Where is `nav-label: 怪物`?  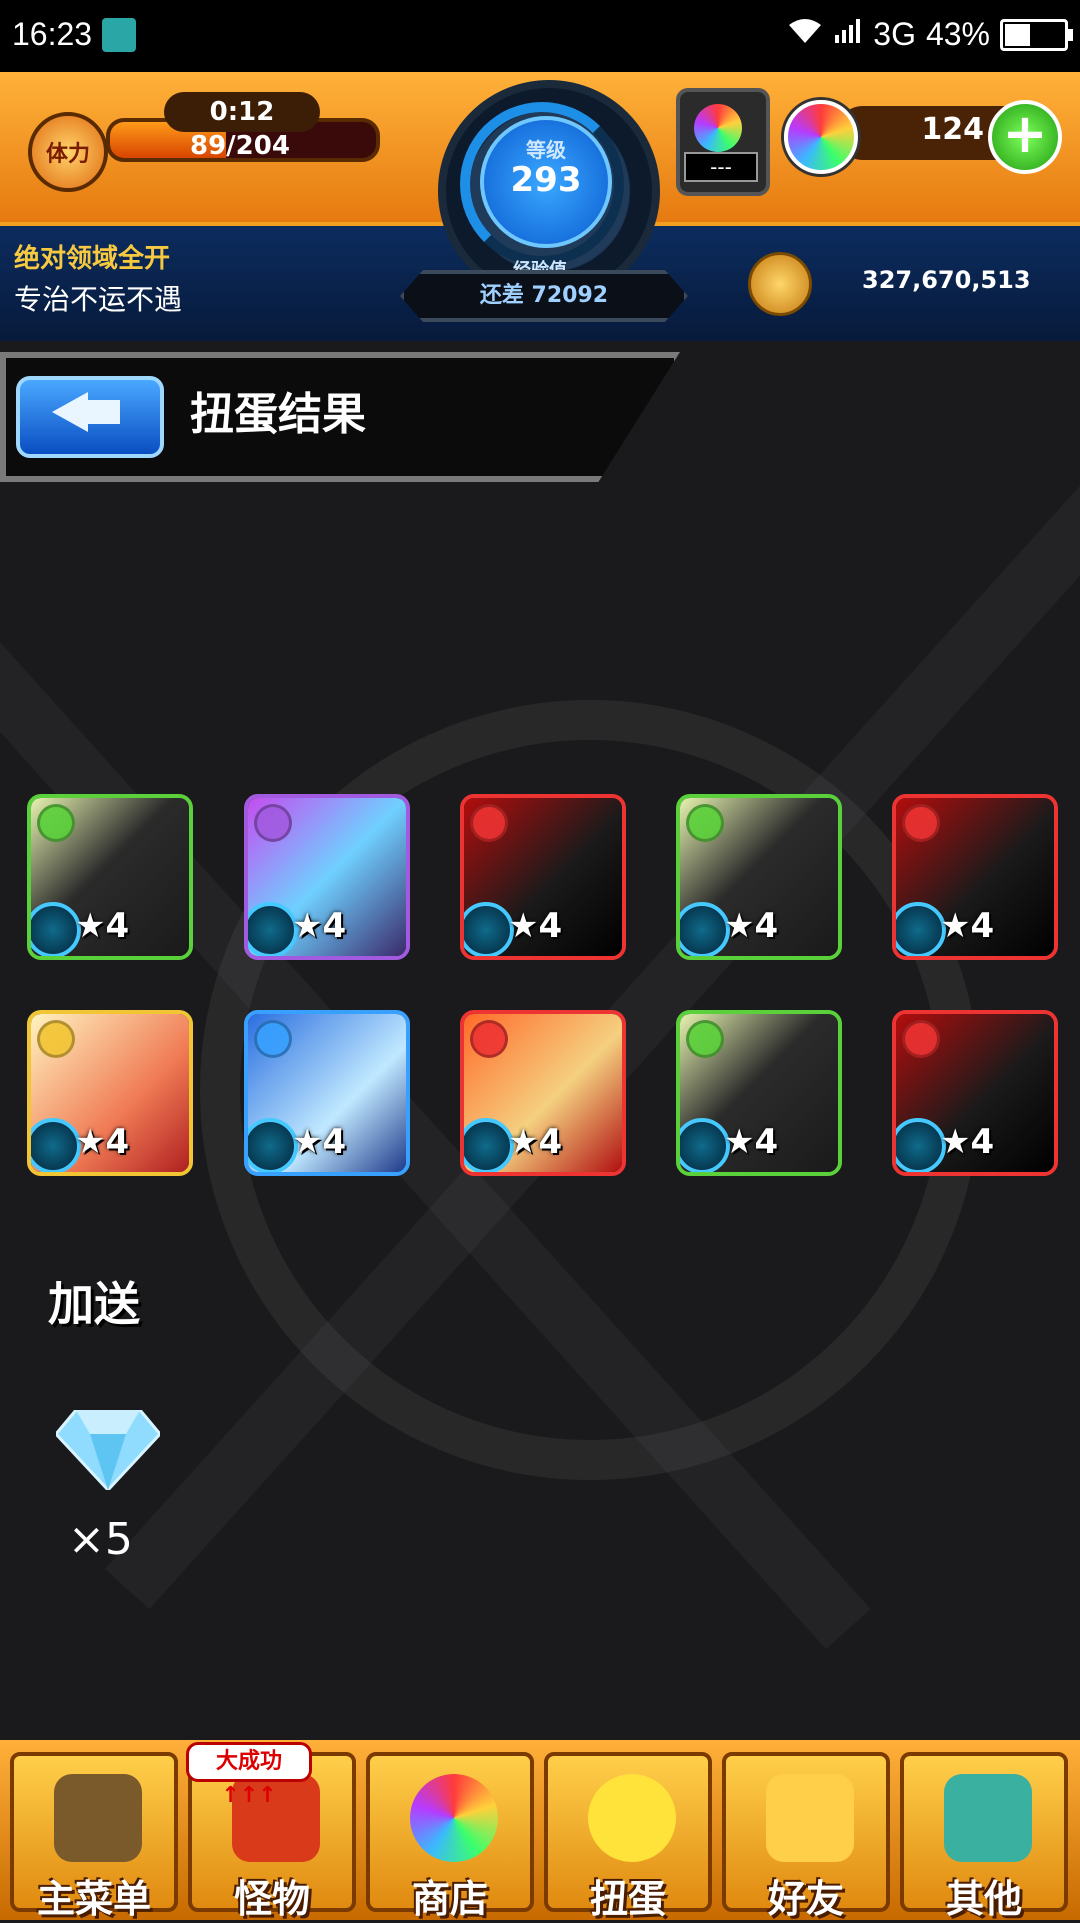 nav-label: 怪物 is located at coordinates (271, 1899).